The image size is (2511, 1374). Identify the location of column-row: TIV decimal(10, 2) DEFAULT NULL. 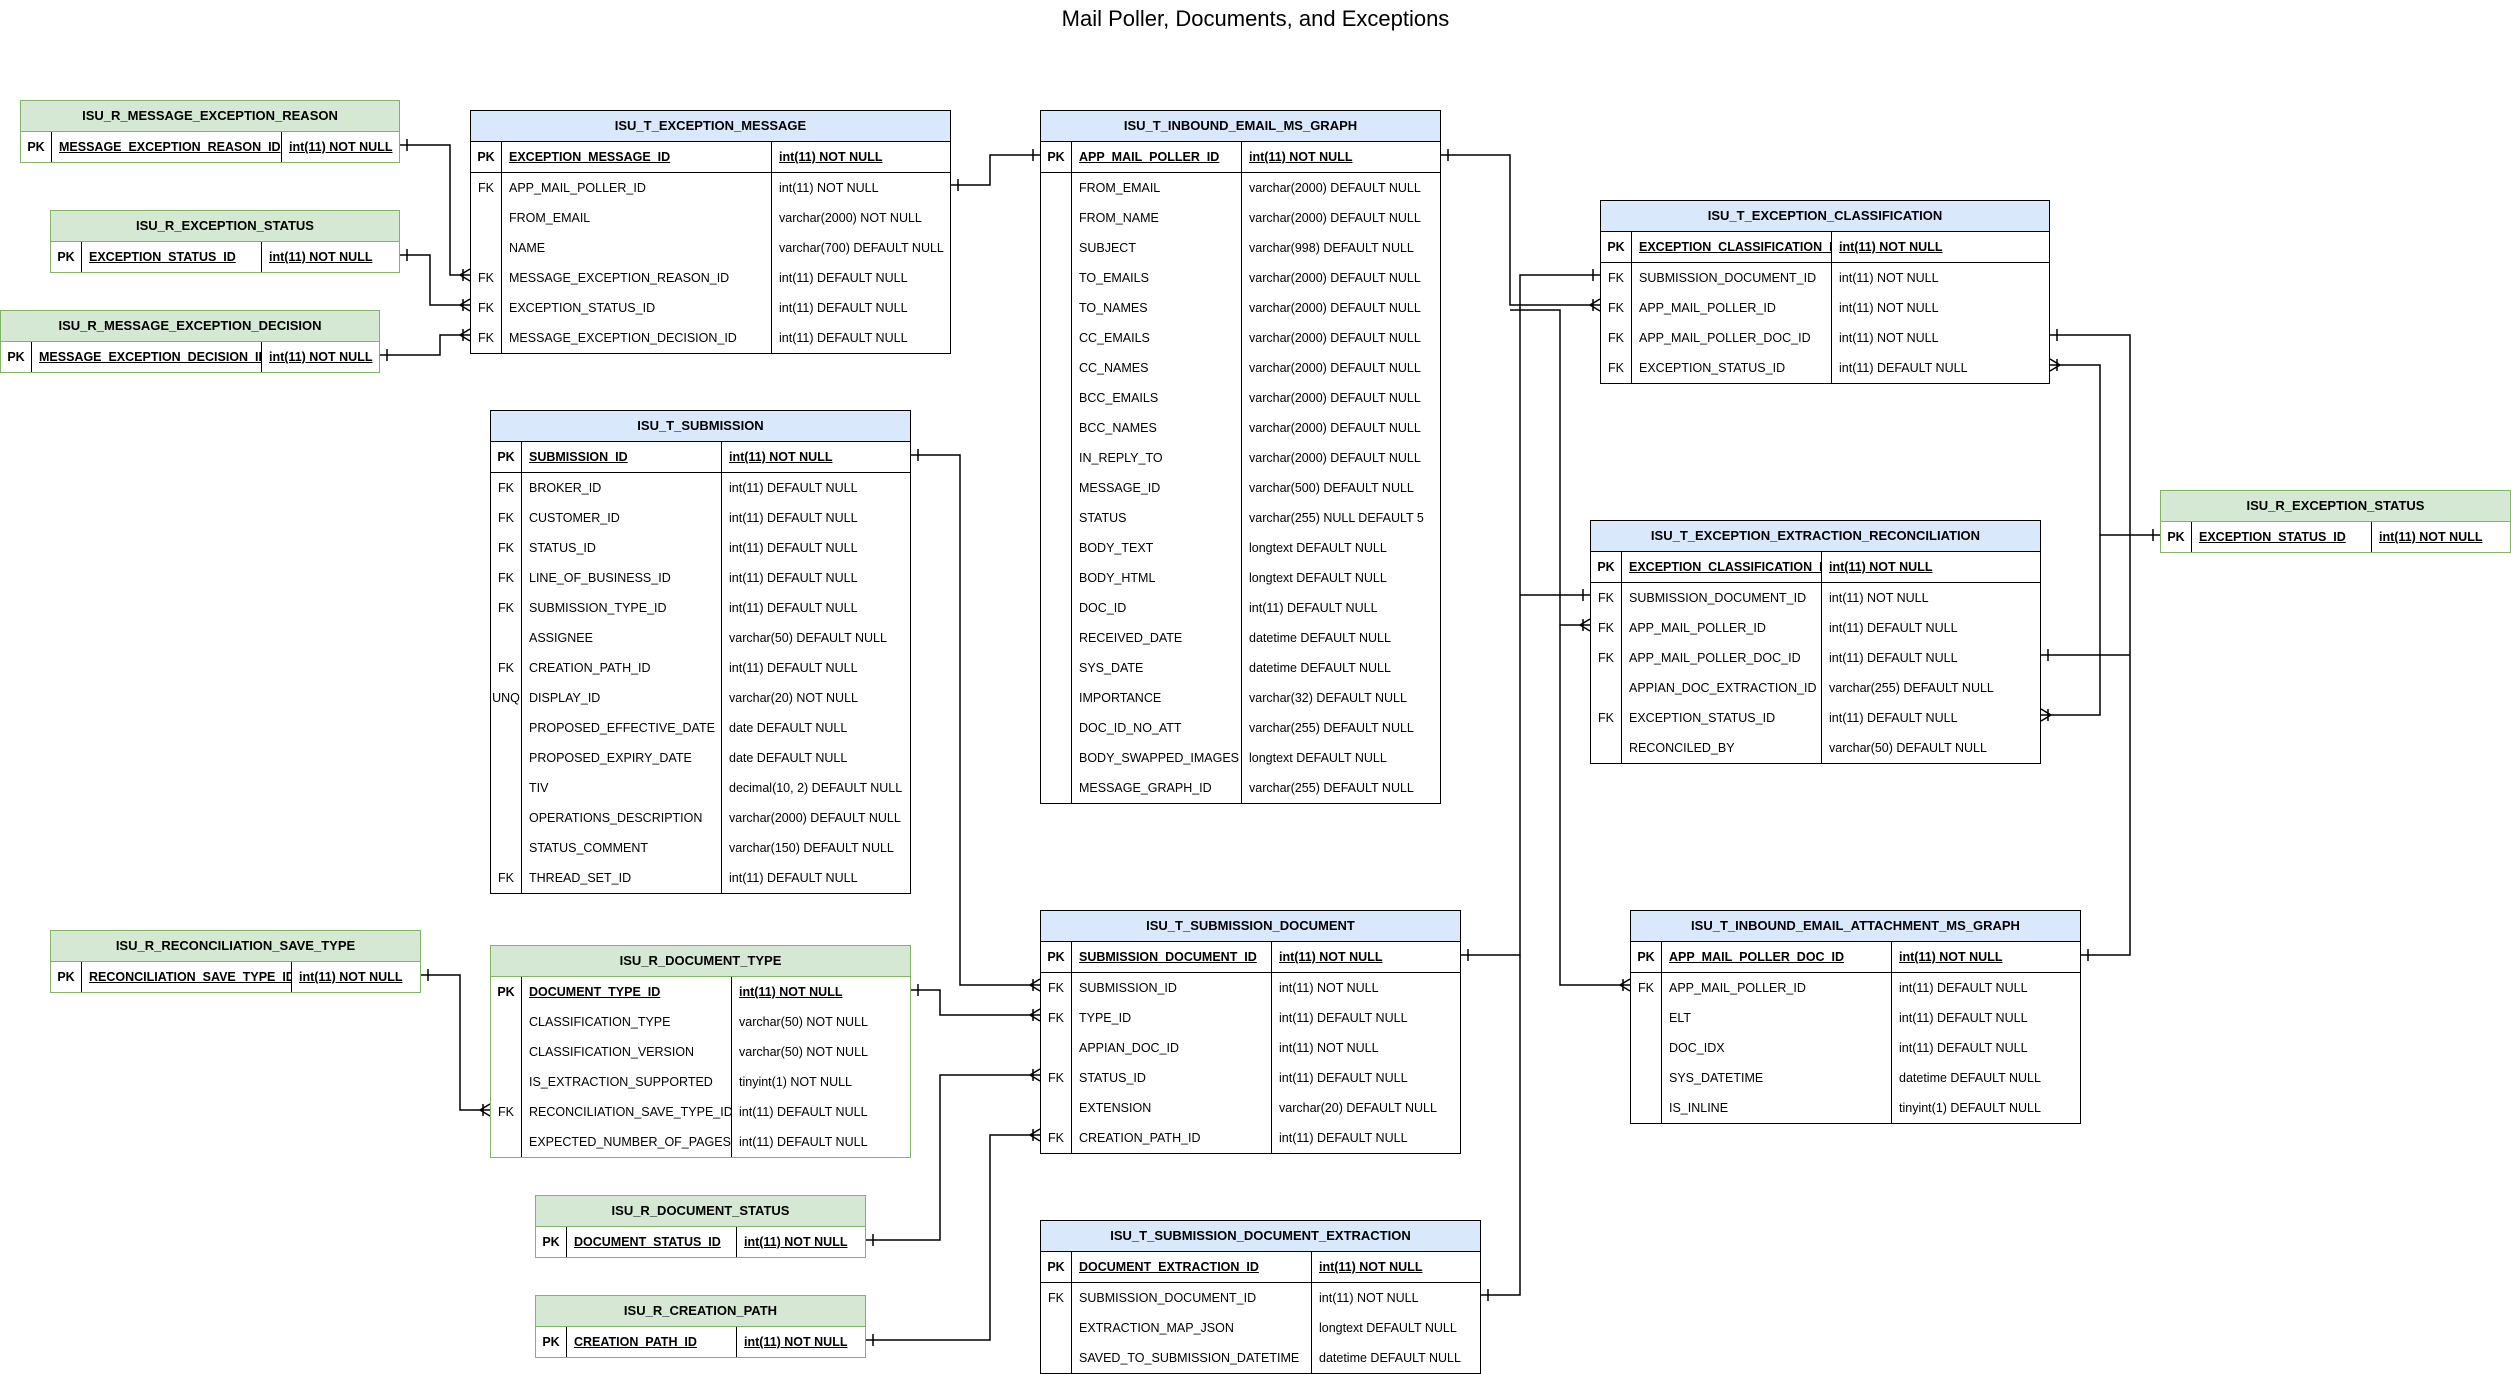
(700, 788).